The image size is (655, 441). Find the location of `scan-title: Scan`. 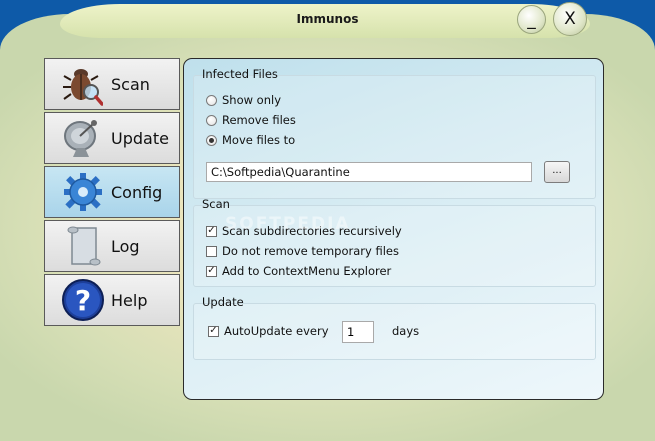

scan-title: Scan is located at coordinates (216, 204).